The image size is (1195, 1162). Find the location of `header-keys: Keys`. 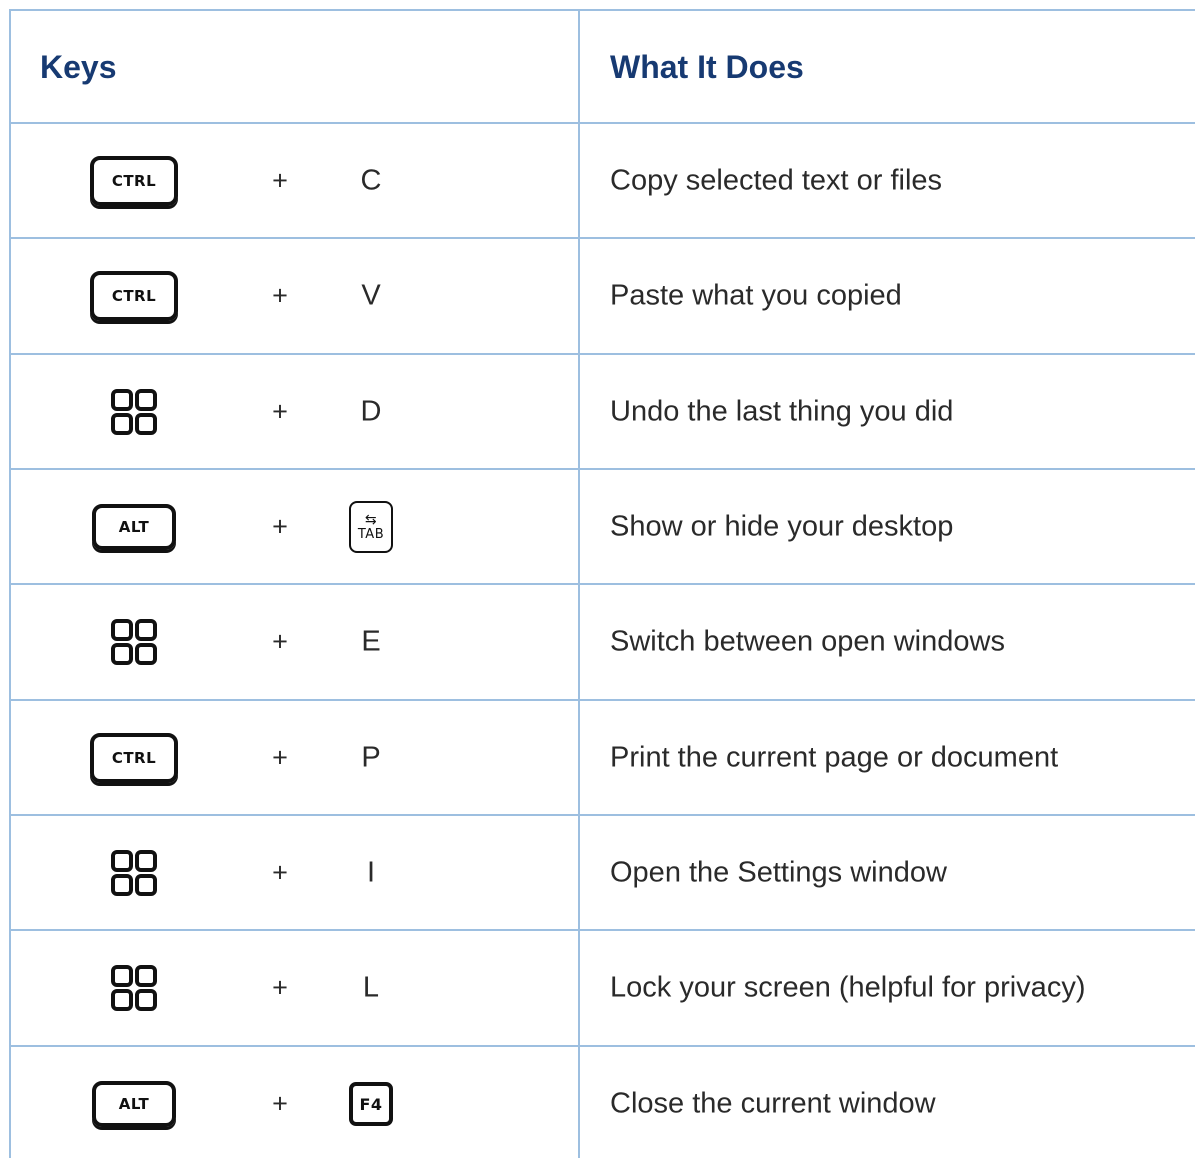

header-keys: Keys is located at coordinates (78, 67).